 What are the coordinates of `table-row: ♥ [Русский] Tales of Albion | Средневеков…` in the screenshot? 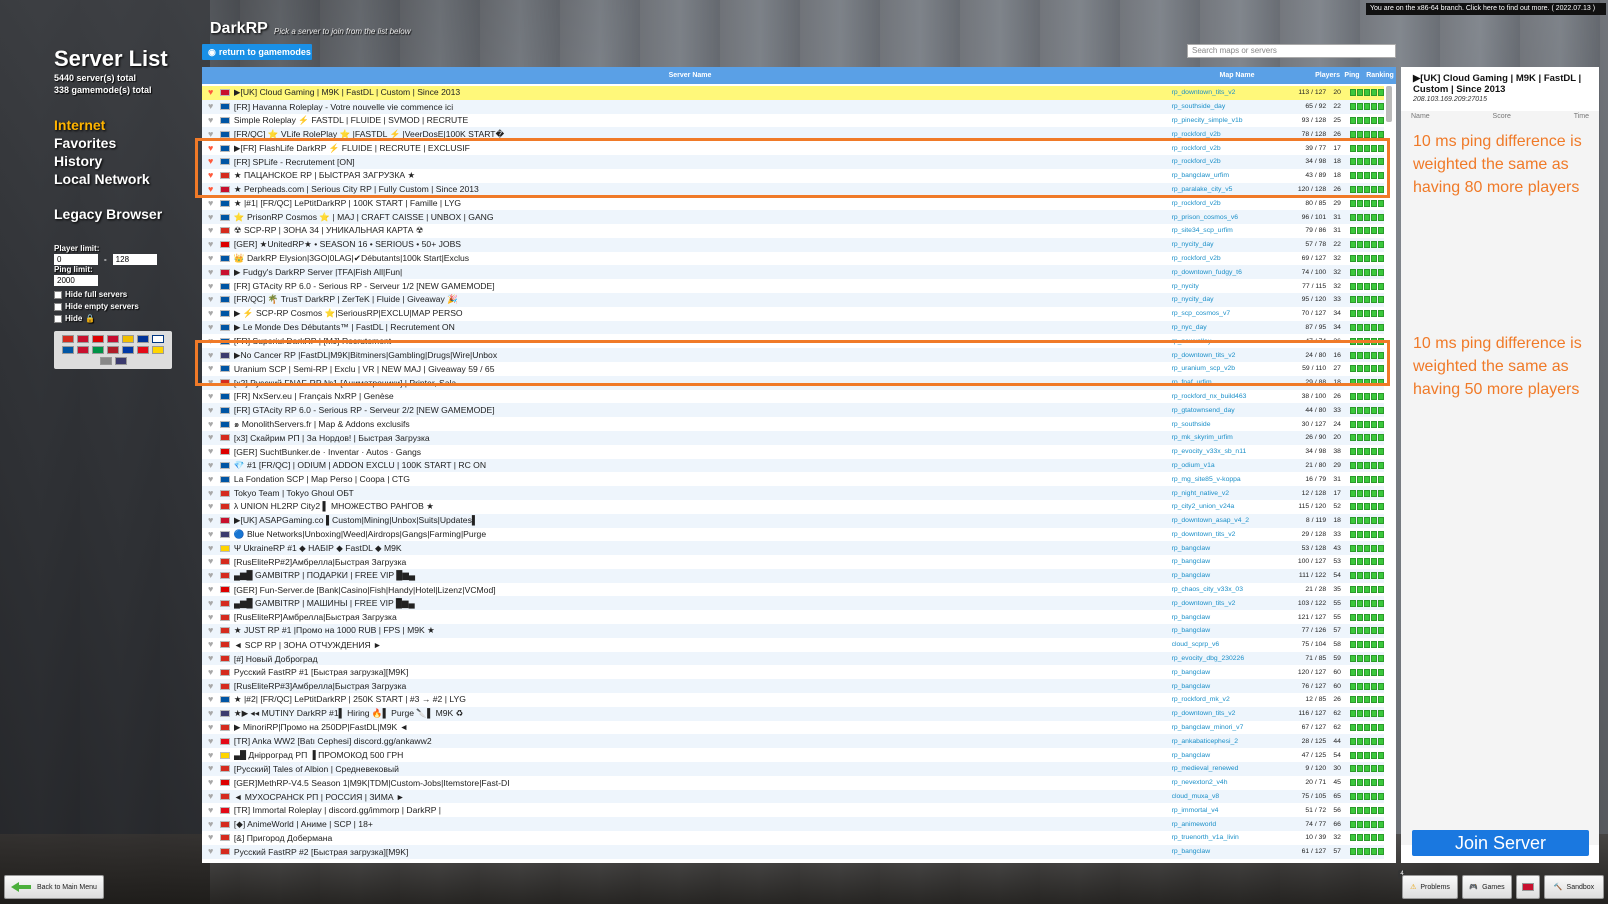 It's located at (793, 769).